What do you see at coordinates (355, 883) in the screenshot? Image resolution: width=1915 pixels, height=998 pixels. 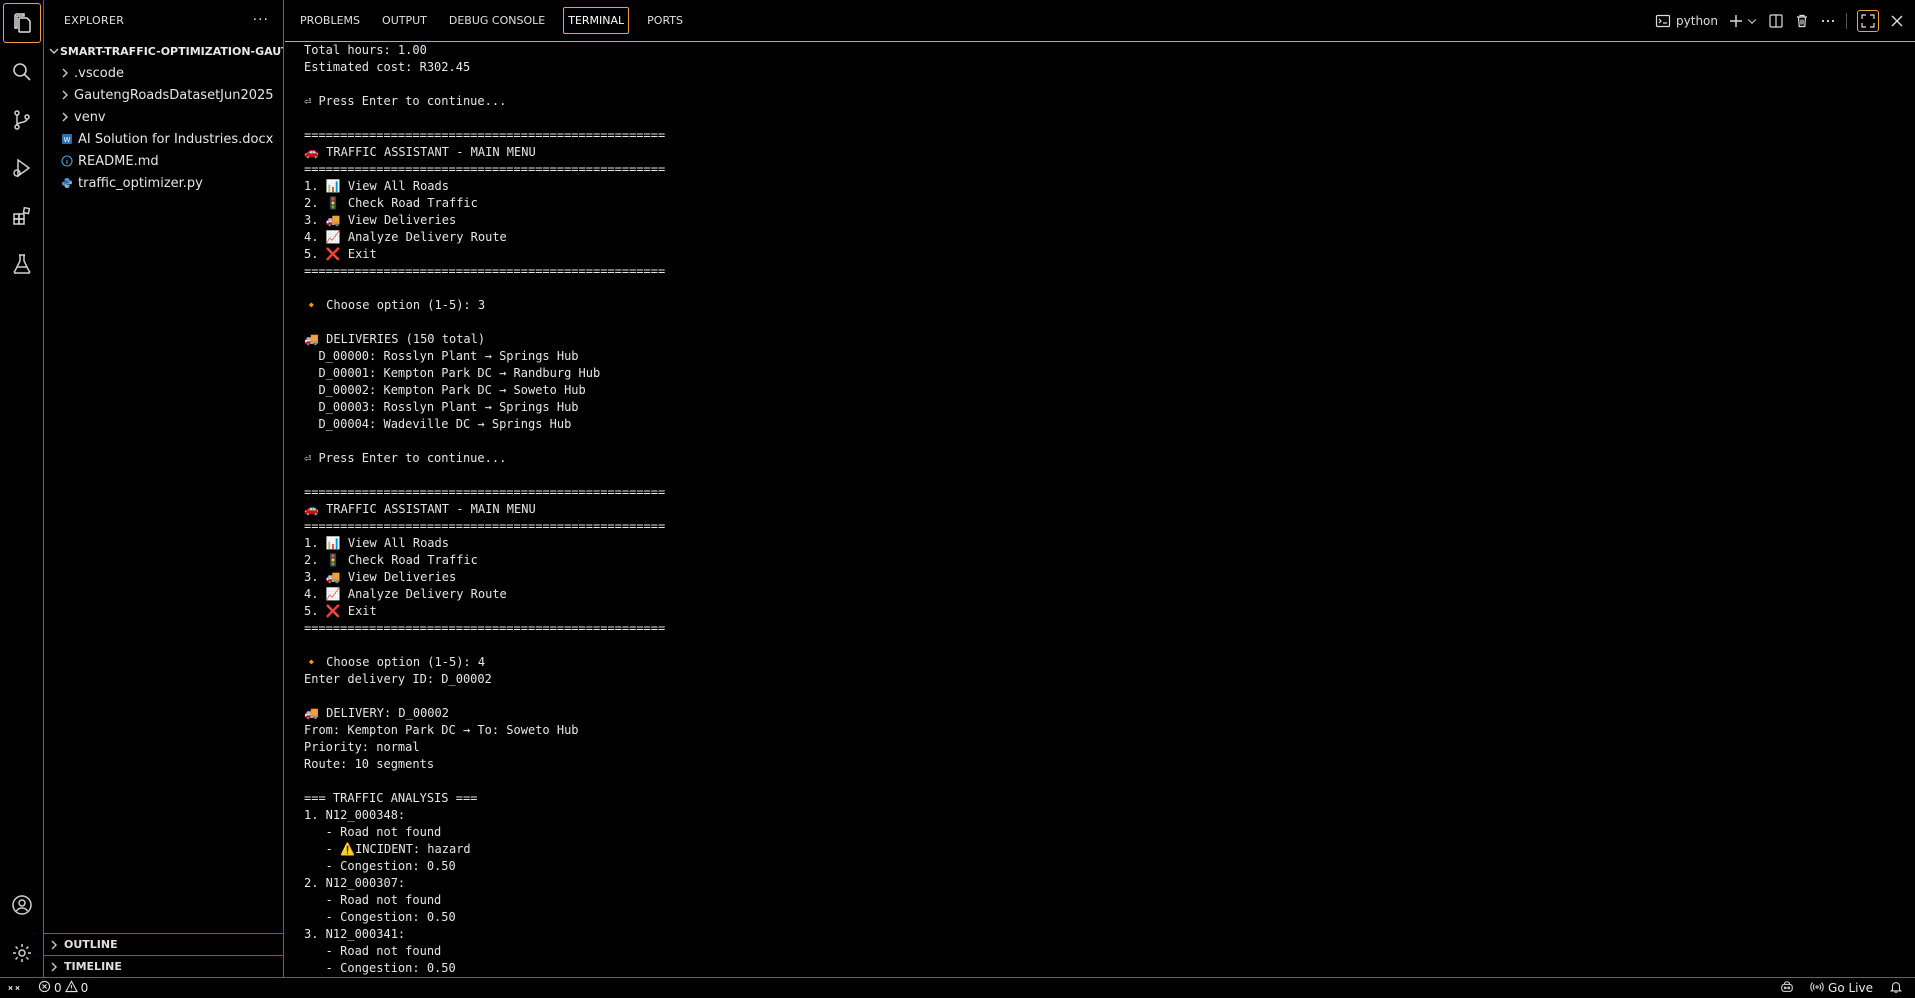 I see `terminal-line: 2. N12_000307:` at bounding box center [355, 883].